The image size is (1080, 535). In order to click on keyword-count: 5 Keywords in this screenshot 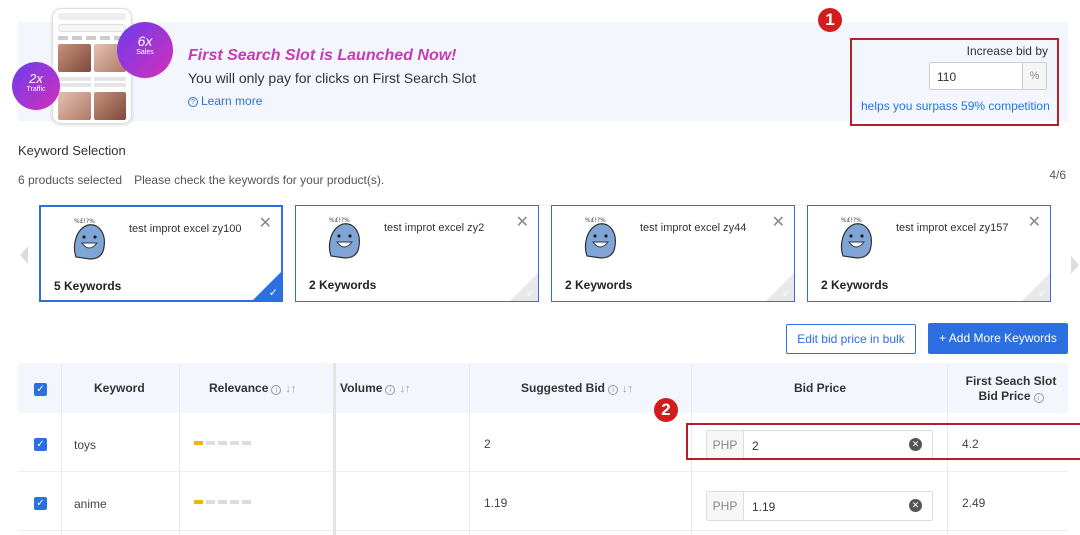, I will do `click(88, 286)`.